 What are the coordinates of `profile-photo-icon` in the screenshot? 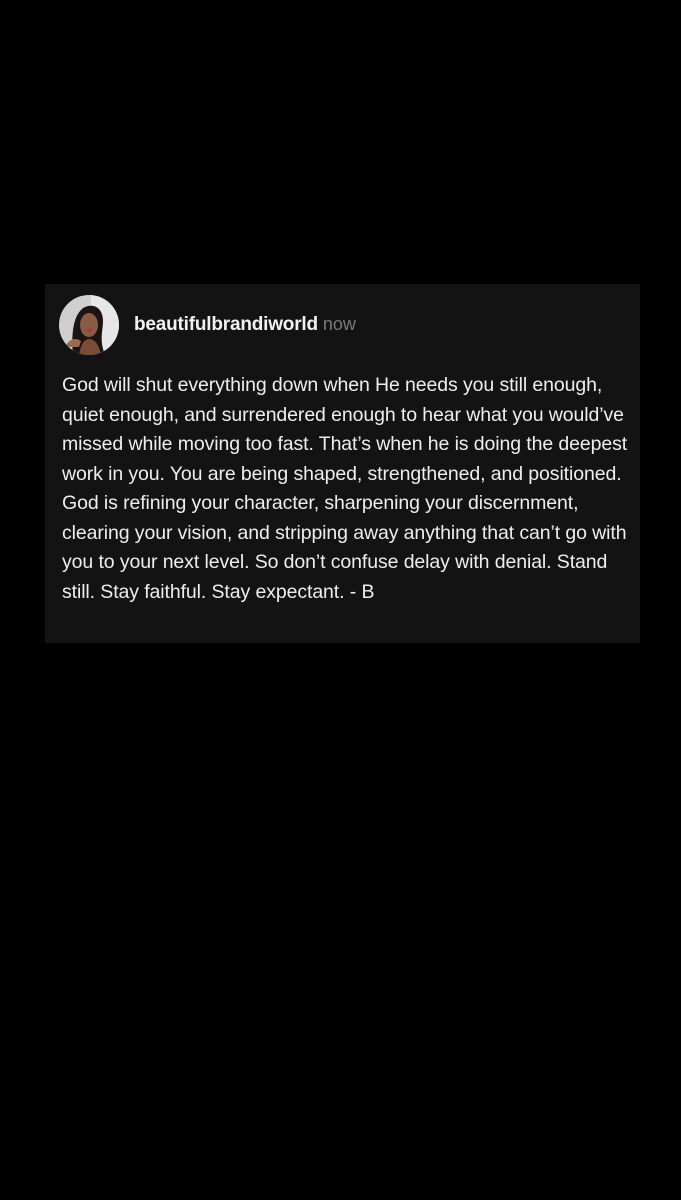 It's located at (89, 325).